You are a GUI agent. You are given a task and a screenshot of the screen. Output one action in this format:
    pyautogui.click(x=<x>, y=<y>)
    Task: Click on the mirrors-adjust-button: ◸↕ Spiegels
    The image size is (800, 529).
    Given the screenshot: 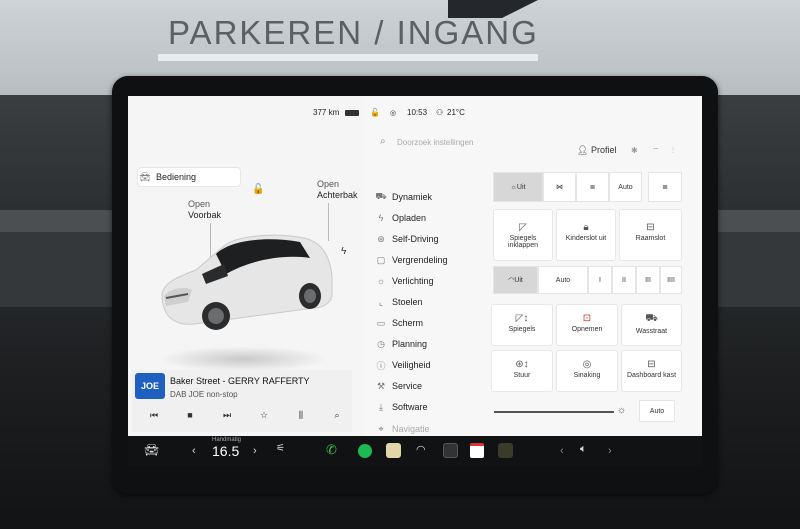 What is the action you would take?
    pyautogui.click(x=522, y=325)
    